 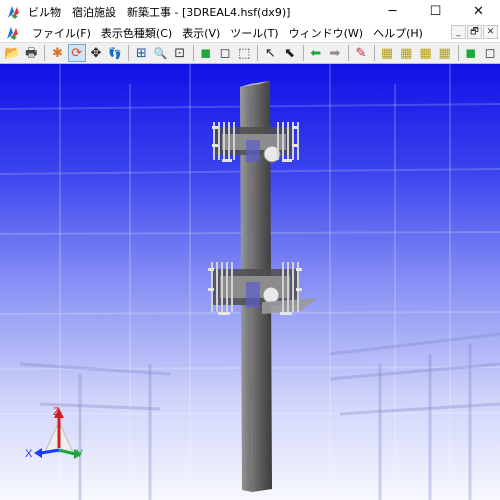 What do you see at coordinates (136, 33) in the screenshot?
I see `menu-display-color: 表示色種類(C)` at bounding box center [136, 33].